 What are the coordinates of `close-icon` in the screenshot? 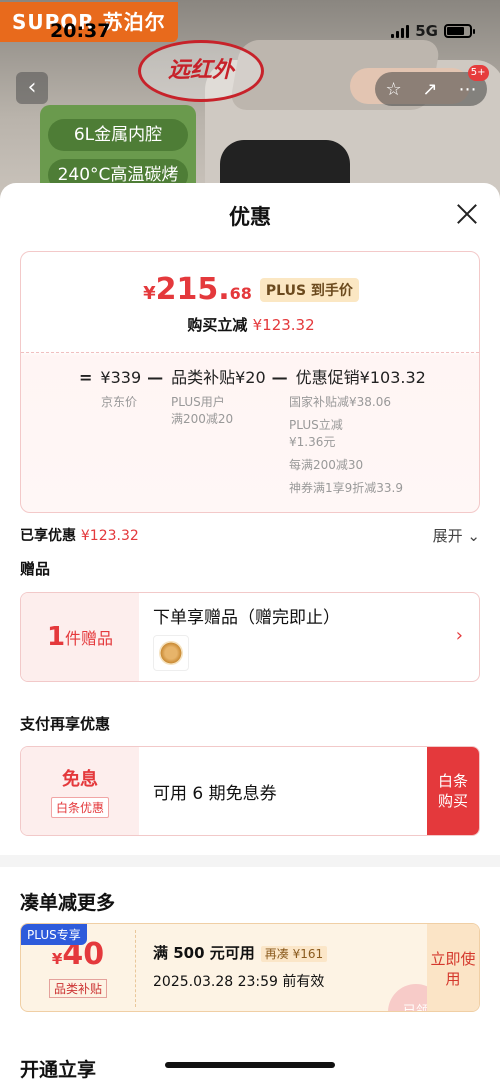 It's located at (467, 214).